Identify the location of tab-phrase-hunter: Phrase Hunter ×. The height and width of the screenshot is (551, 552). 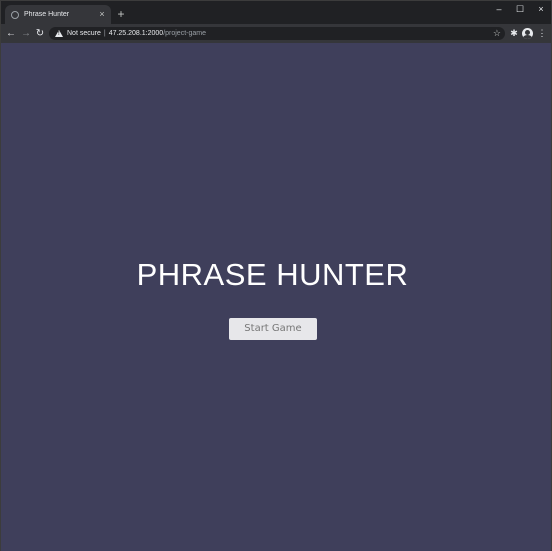
(58, 14).